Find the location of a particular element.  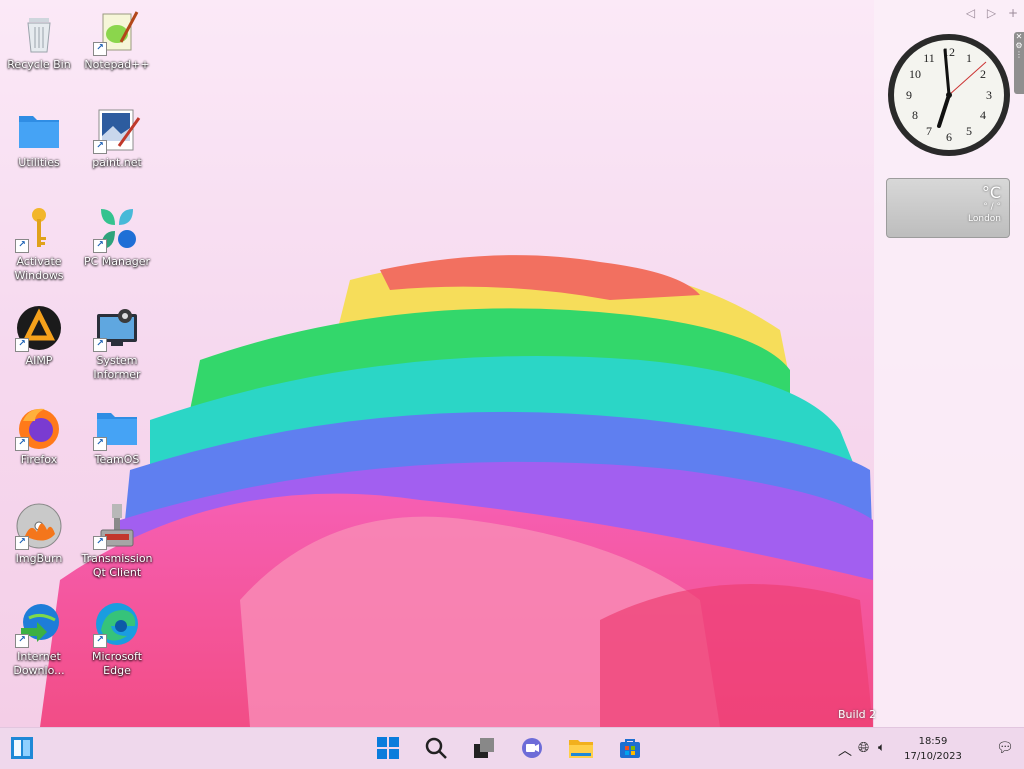

desktop-icon-activate-windows: ↗ Activate Windows is located at coordinates (39, 244).